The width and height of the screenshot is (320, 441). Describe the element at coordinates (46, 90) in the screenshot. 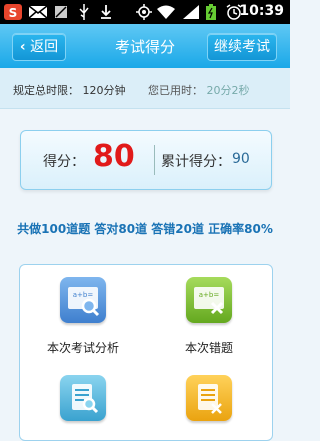

I see `time-limit-label: 规定总时限：` at that location.